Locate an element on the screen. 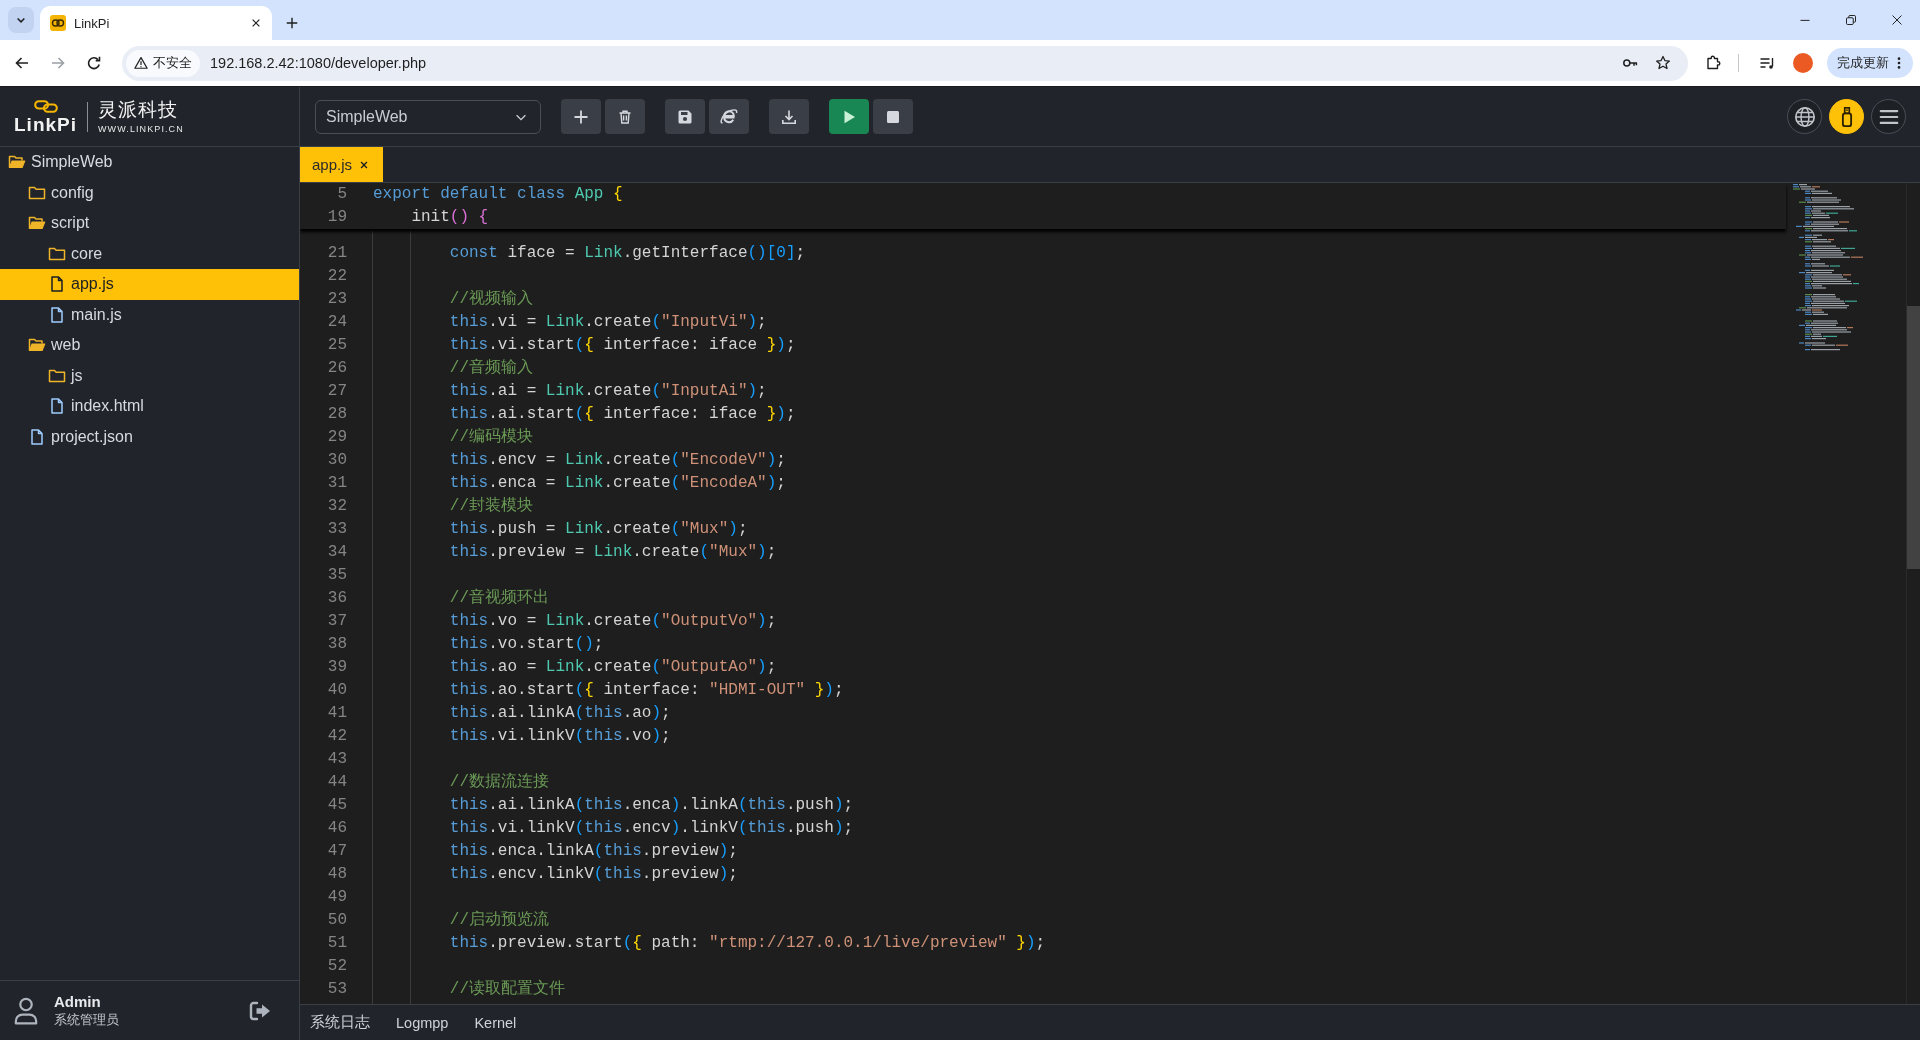  code-line: init() { is located at coordinates (450, 217).